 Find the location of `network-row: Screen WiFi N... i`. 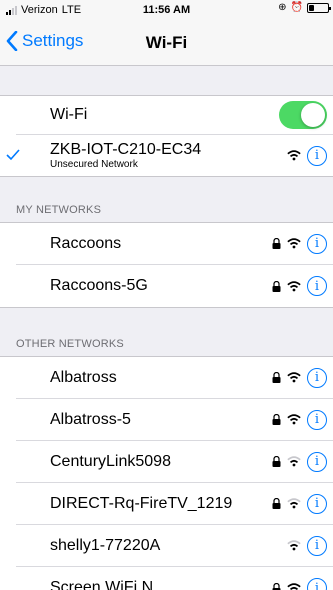

network-row: Screen WiFi N... i is located at coordinates (174, 578).